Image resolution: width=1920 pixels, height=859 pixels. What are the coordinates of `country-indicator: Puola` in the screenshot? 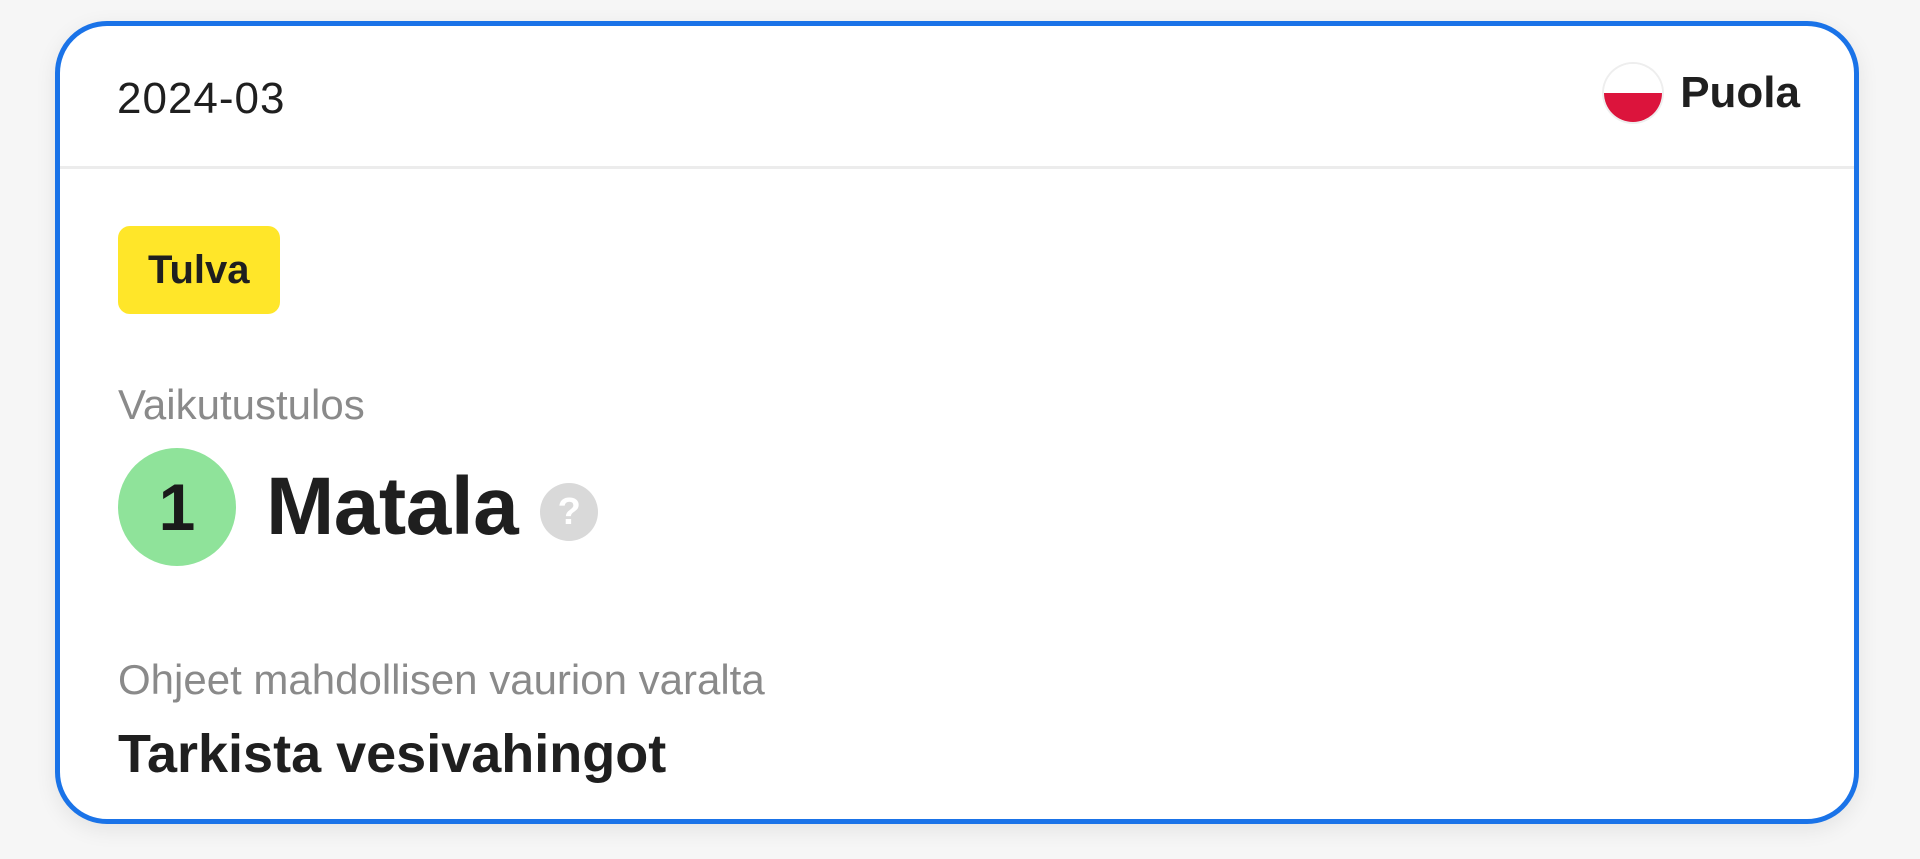 It's located at (1702, 93).